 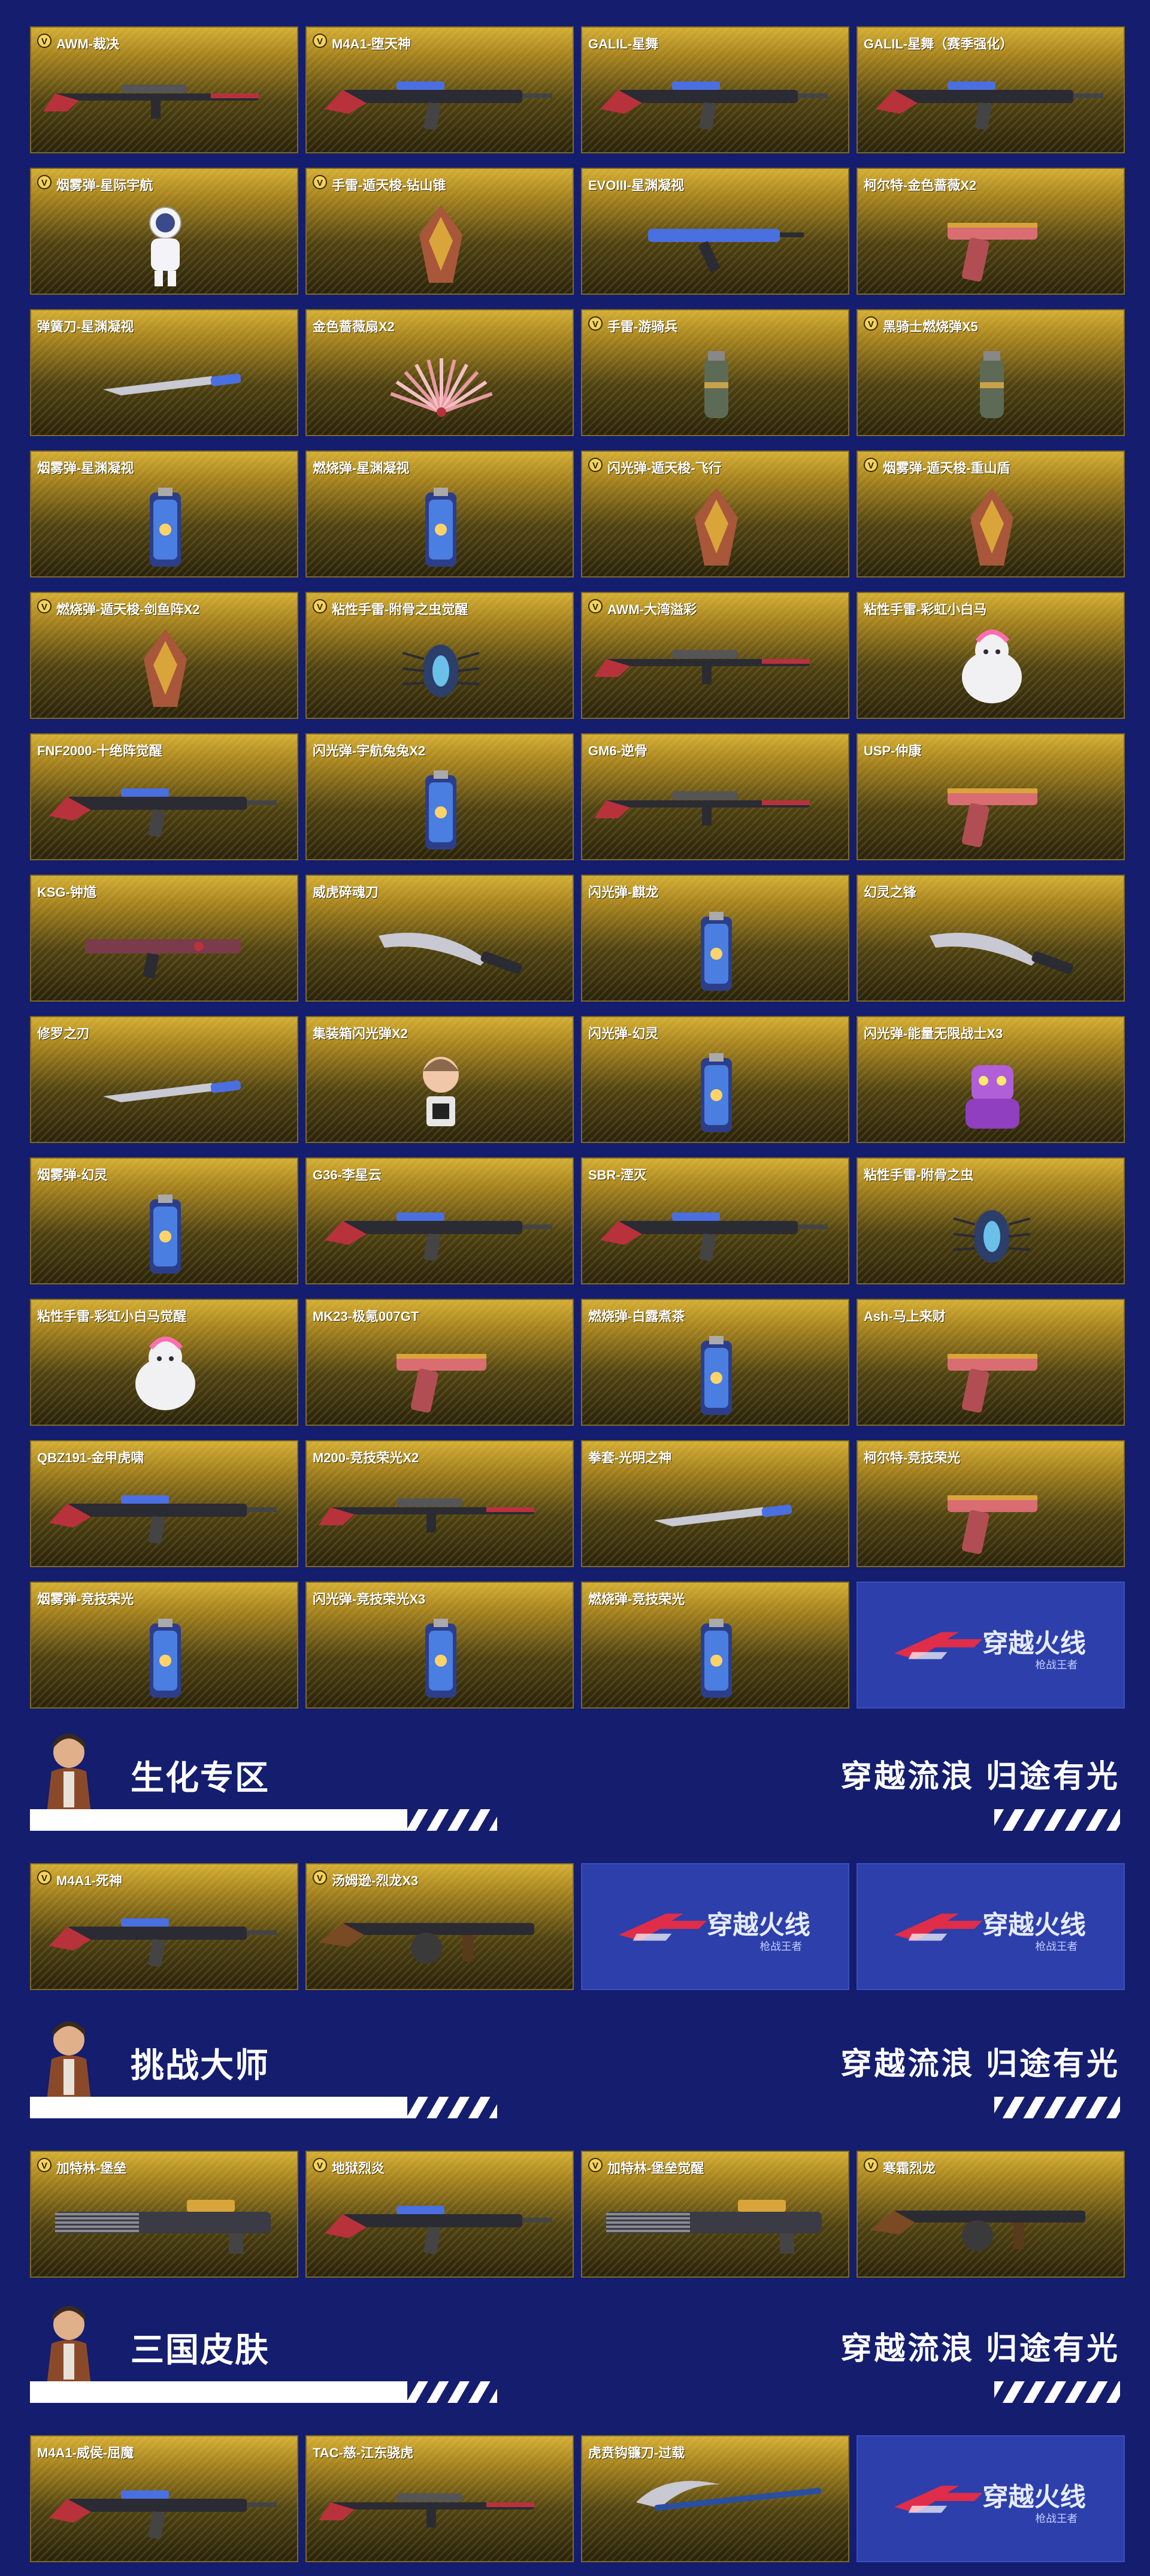 I want to click on item-card: G36-李星云, so click(x=440, y=1220).